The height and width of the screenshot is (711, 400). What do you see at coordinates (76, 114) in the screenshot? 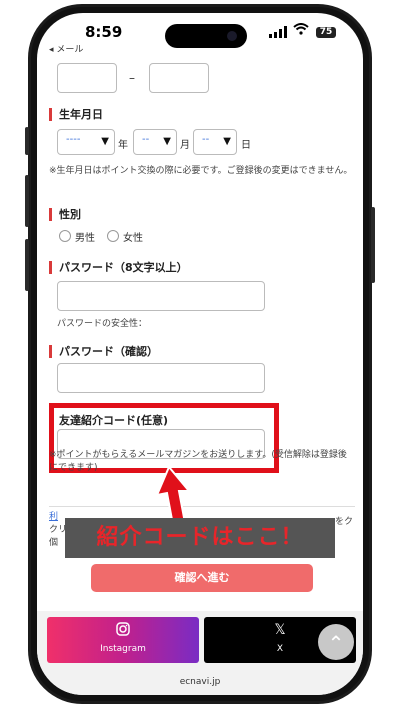
I see `birthdate-label: 生年月日` at bounding box center [76, 114].